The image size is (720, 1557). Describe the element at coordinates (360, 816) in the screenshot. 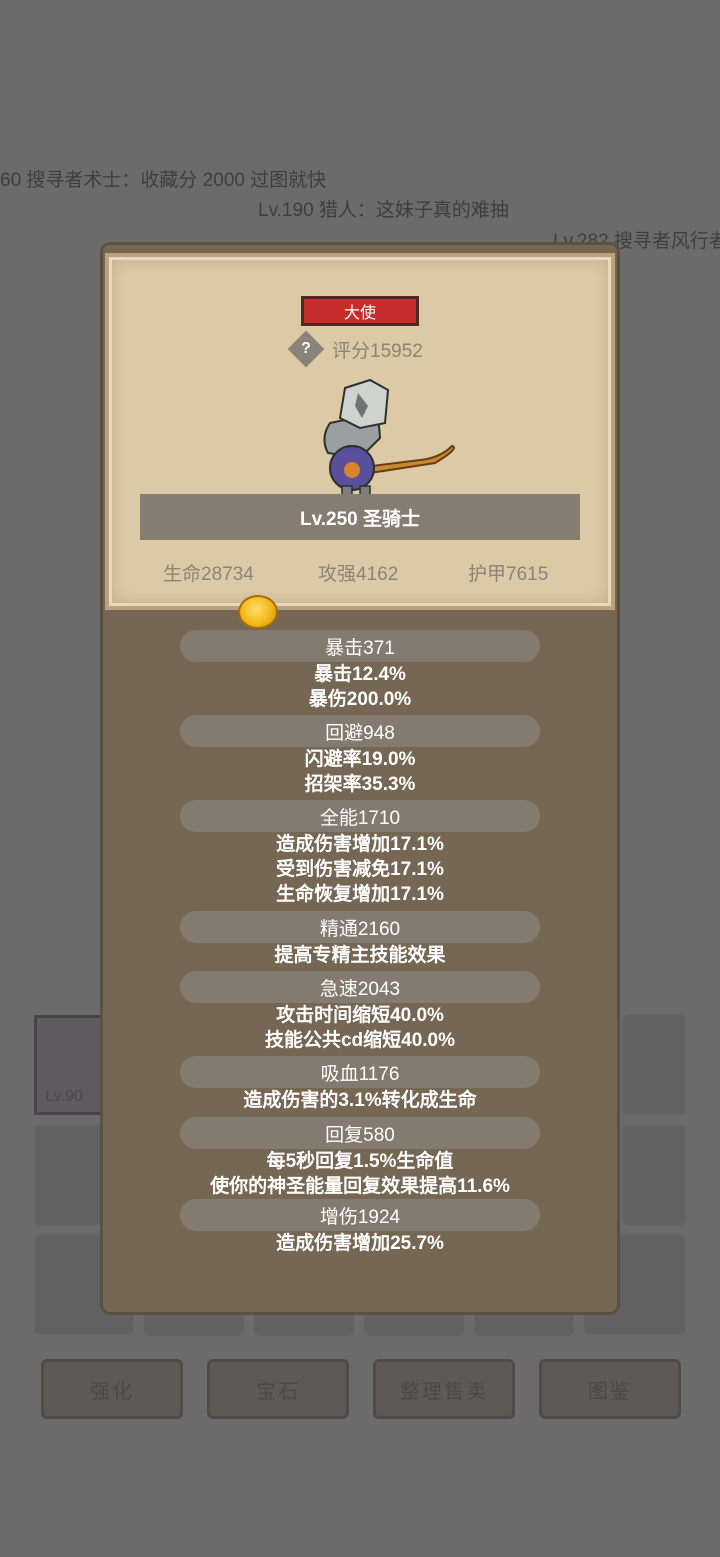

I see `attribute-header-versatility: 全能1710` at that location.